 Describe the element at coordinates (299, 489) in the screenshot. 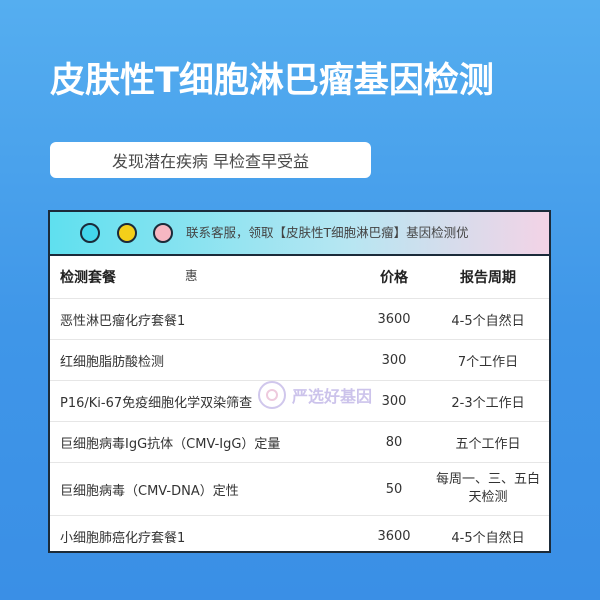

I see `table-row: 巨细胞病毒（CMV-DNA）定性 50 每周一、三、五白 天检测` at that location.